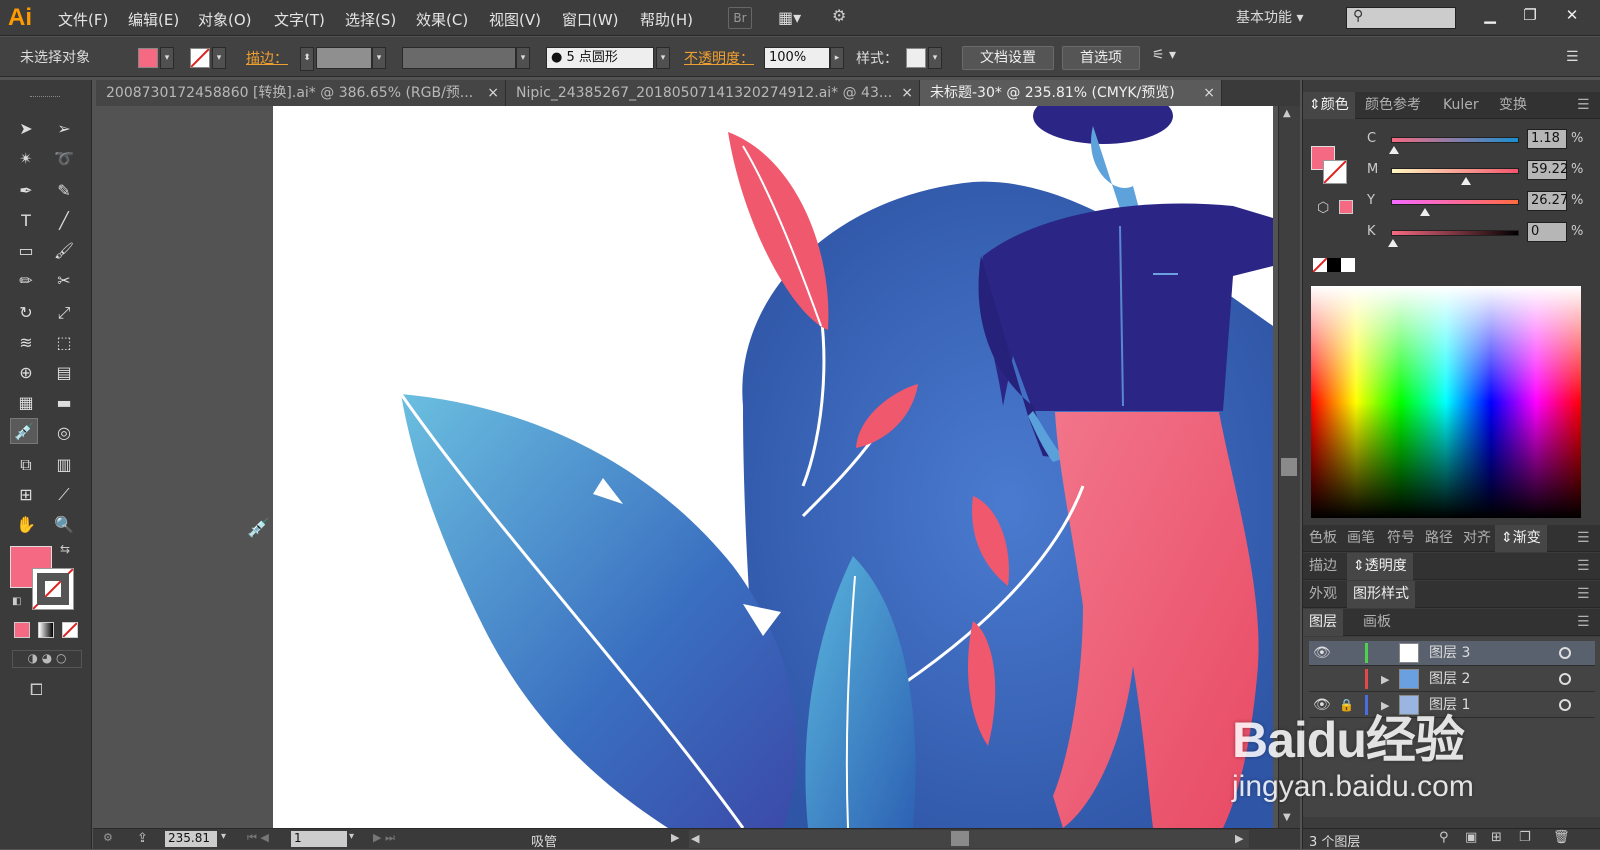 The height and width of the screenshot is (850, 1600). What do you see at coordinates (83, 19) in the screenshot?
I see `menu-file: 文件(F)` at bounding box center [83, 19].